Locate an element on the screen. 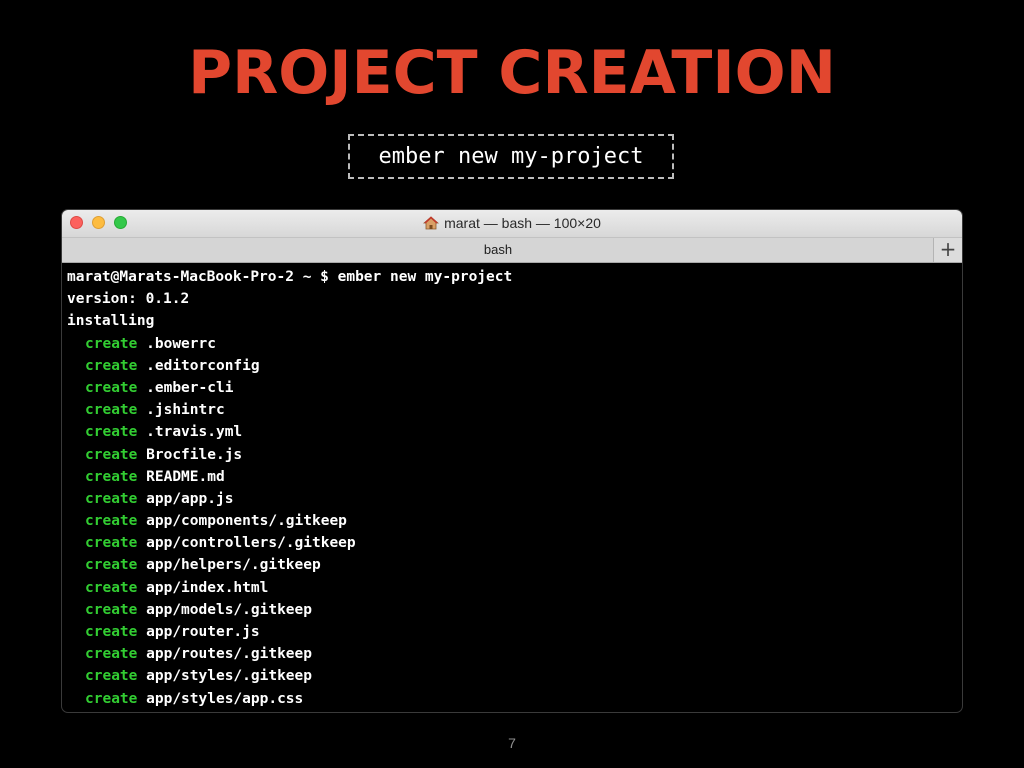  terminal-text: app/styles/.gitkeep is located at coordinates (229, 676).